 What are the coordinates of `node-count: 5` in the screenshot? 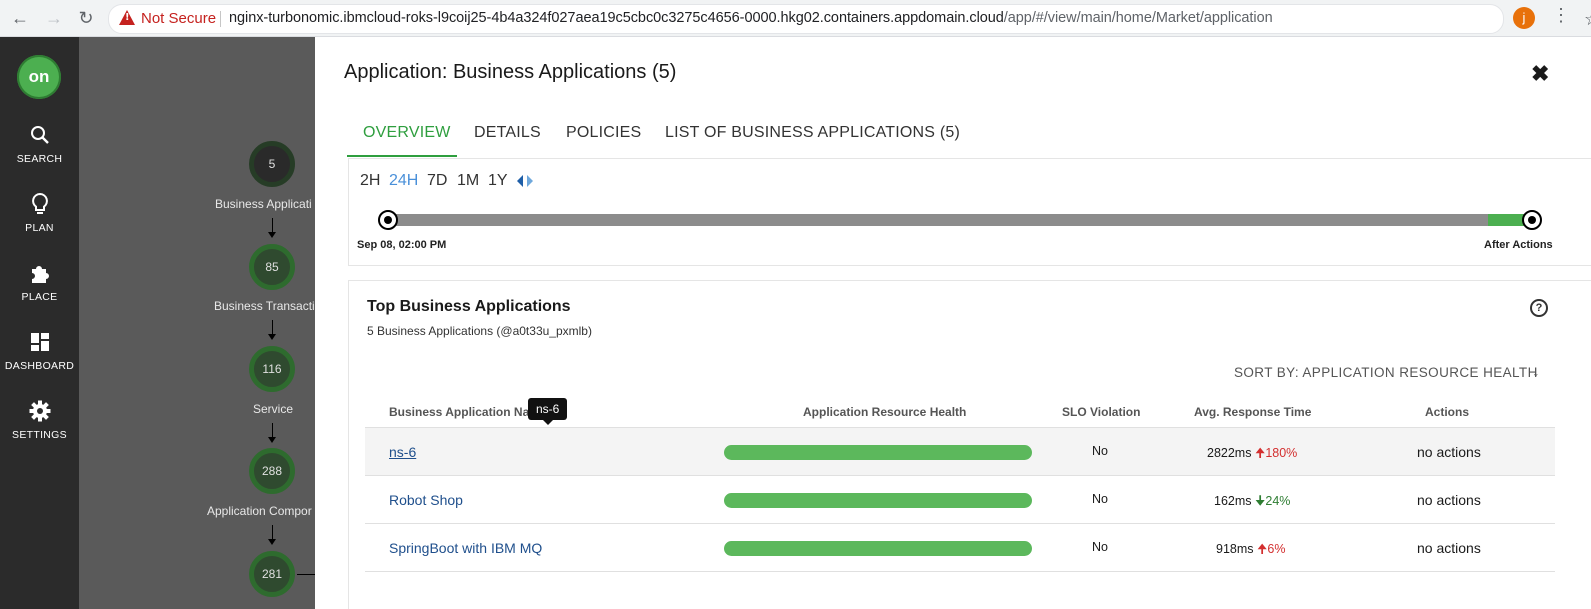 It's located at (272, 164).